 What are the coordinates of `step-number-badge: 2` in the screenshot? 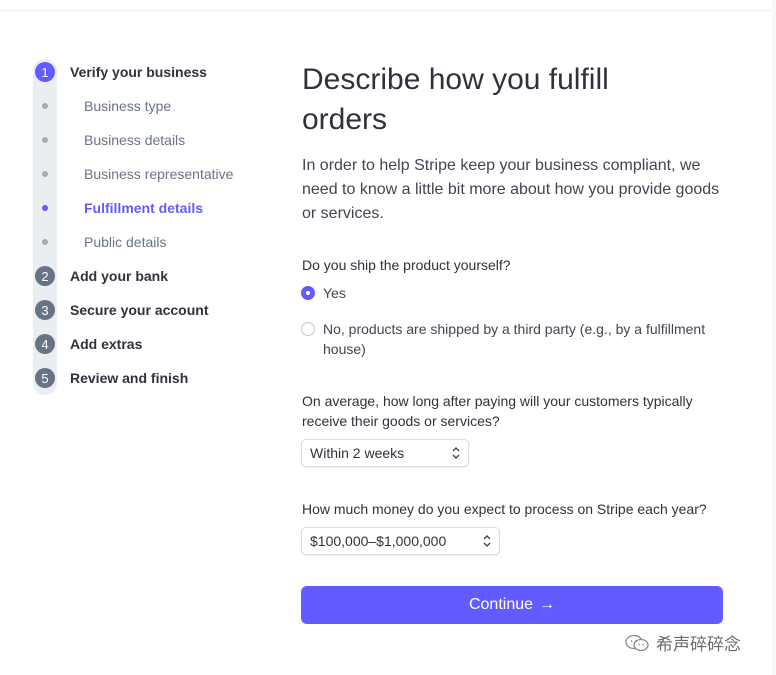 It's located at (45, 276).